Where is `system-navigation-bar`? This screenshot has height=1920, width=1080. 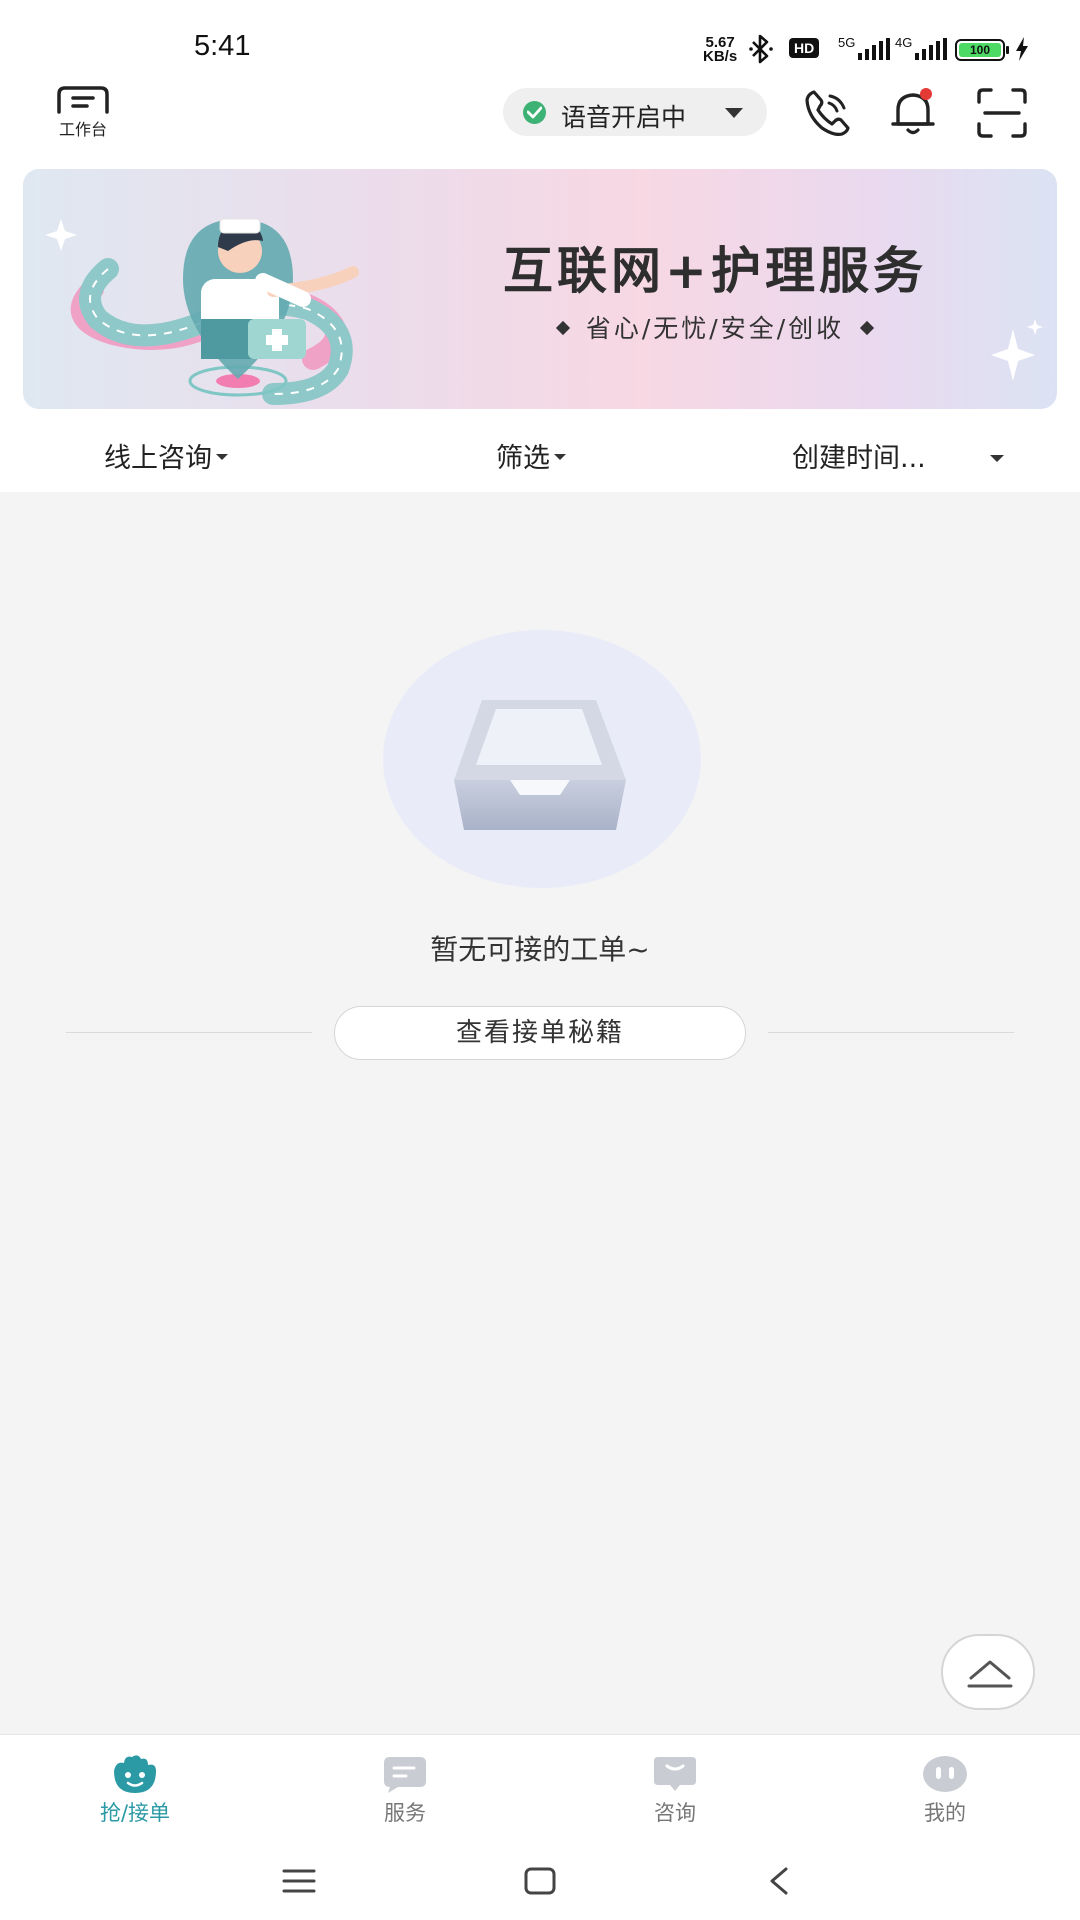 system-navigation-bar is located at coordinates (540, 1883).